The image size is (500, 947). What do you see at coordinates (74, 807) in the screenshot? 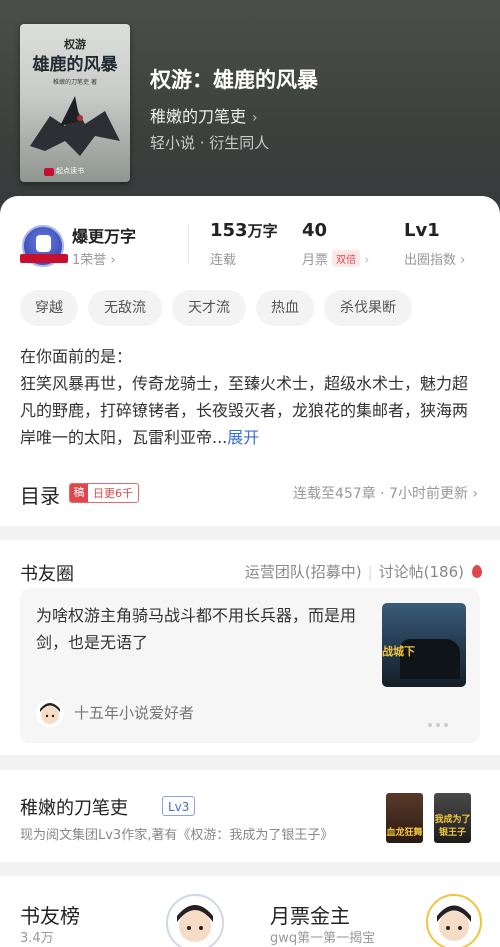
I see `author-section-name: 稚嫩的刀笔吏` at bounding box center [74, 807].